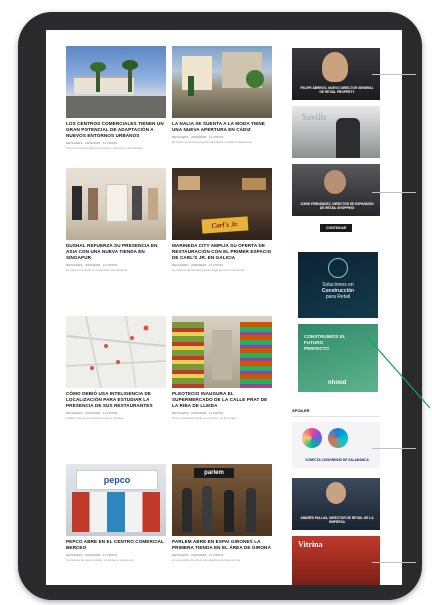  I want to click on map-thumbnail, so click(116, 352).